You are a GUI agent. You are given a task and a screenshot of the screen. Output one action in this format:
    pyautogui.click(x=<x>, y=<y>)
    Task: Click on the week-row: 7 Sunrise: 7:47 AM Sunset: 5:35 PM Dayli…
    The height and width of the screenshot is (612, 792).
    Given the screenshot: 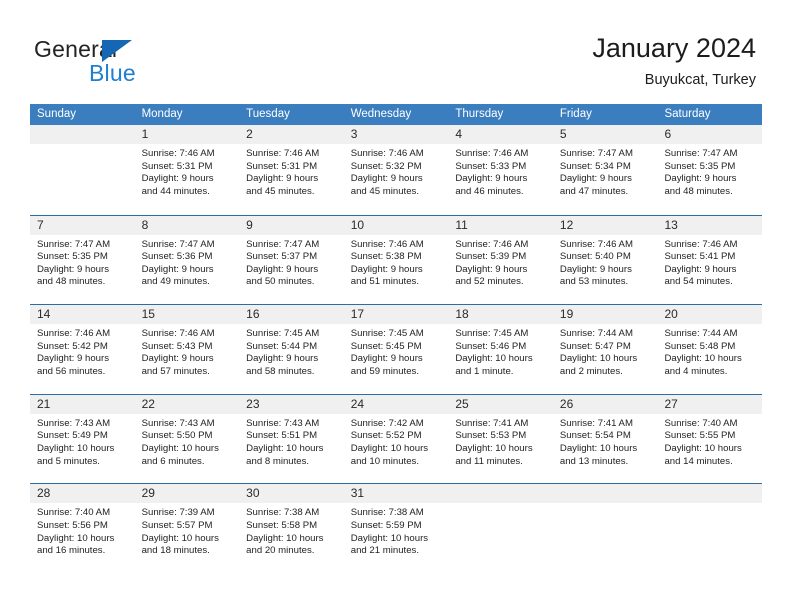 What is the action you would take?
    pyautogui.click(x=396, y=259)
    